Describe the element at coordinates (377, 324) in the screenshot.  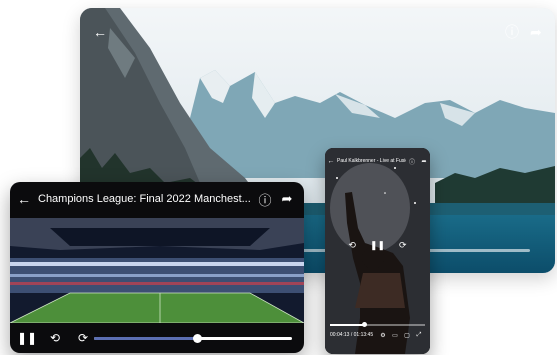
I see `mobile-progress-bar` at that location.